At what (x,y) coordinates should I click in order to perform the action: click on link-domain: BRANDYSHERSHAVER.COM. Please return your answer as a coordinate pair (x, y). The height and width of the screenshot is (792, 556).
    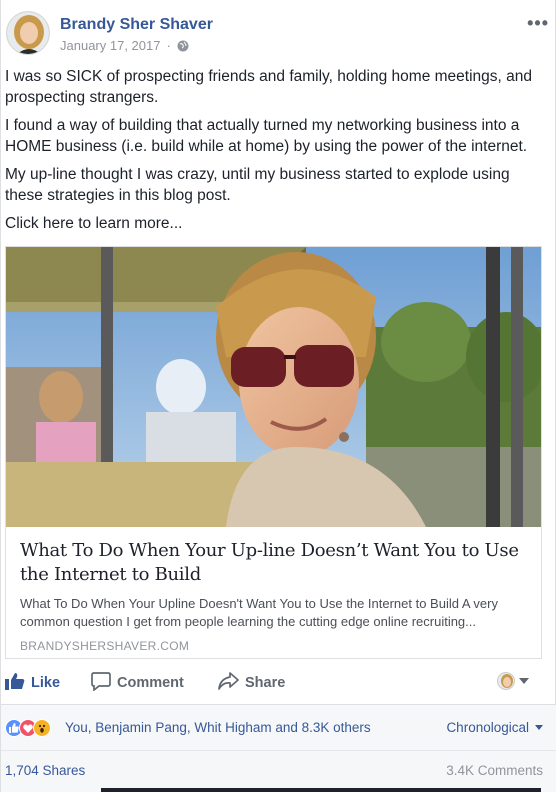
    Looking at the image, I should click on (105, 646).